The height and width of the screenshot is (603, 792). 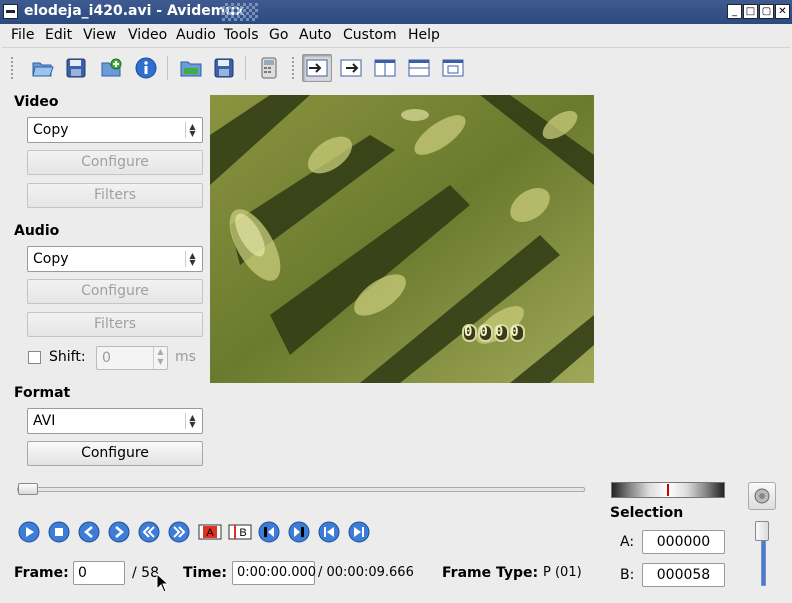 What do you see at coordinates (179, 532) in the screenshot?
I see `next-keyframe-icon` at bounding box center [179, 532].